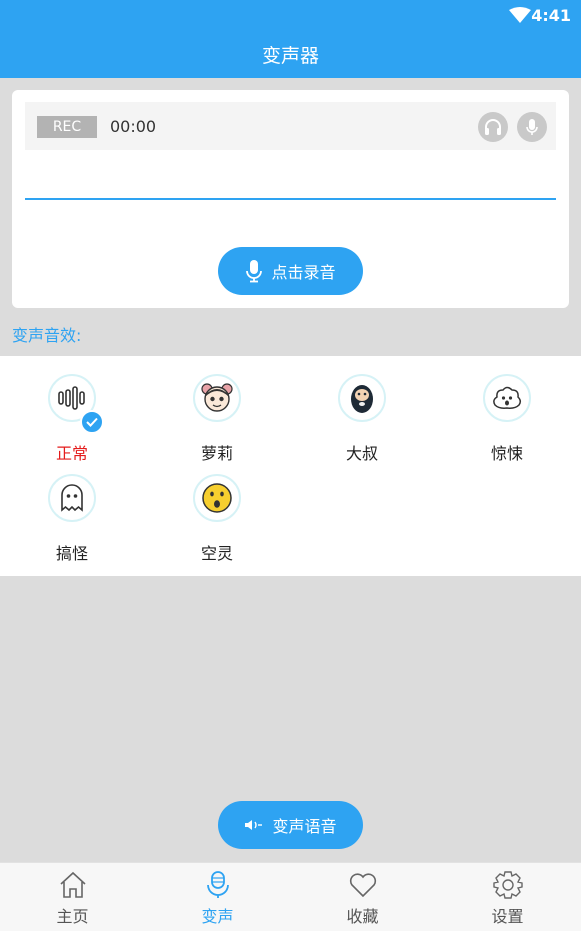 Image resolution: width=581 pixels, height=931 pixels. What do you see at coordinates (67, 127) in the screenshot?
I see `rec-badge: REC` at bounding box center [67, 127].